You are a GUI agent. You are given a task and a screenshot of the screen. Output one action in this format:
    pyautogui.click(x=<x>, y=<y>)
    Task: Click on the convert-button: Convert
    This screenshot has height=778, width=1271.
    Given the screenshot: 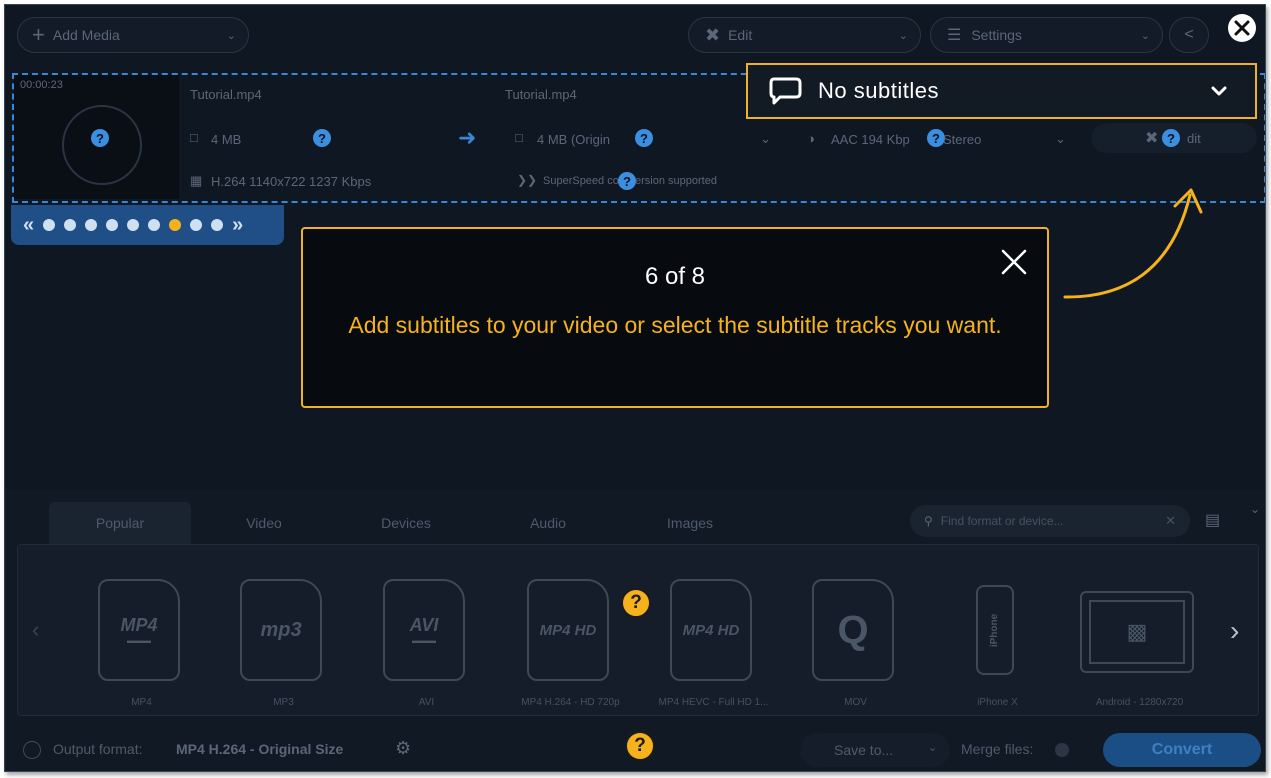 What is the action you would take?
    pyautogui.click(x=1182, y=750)
    